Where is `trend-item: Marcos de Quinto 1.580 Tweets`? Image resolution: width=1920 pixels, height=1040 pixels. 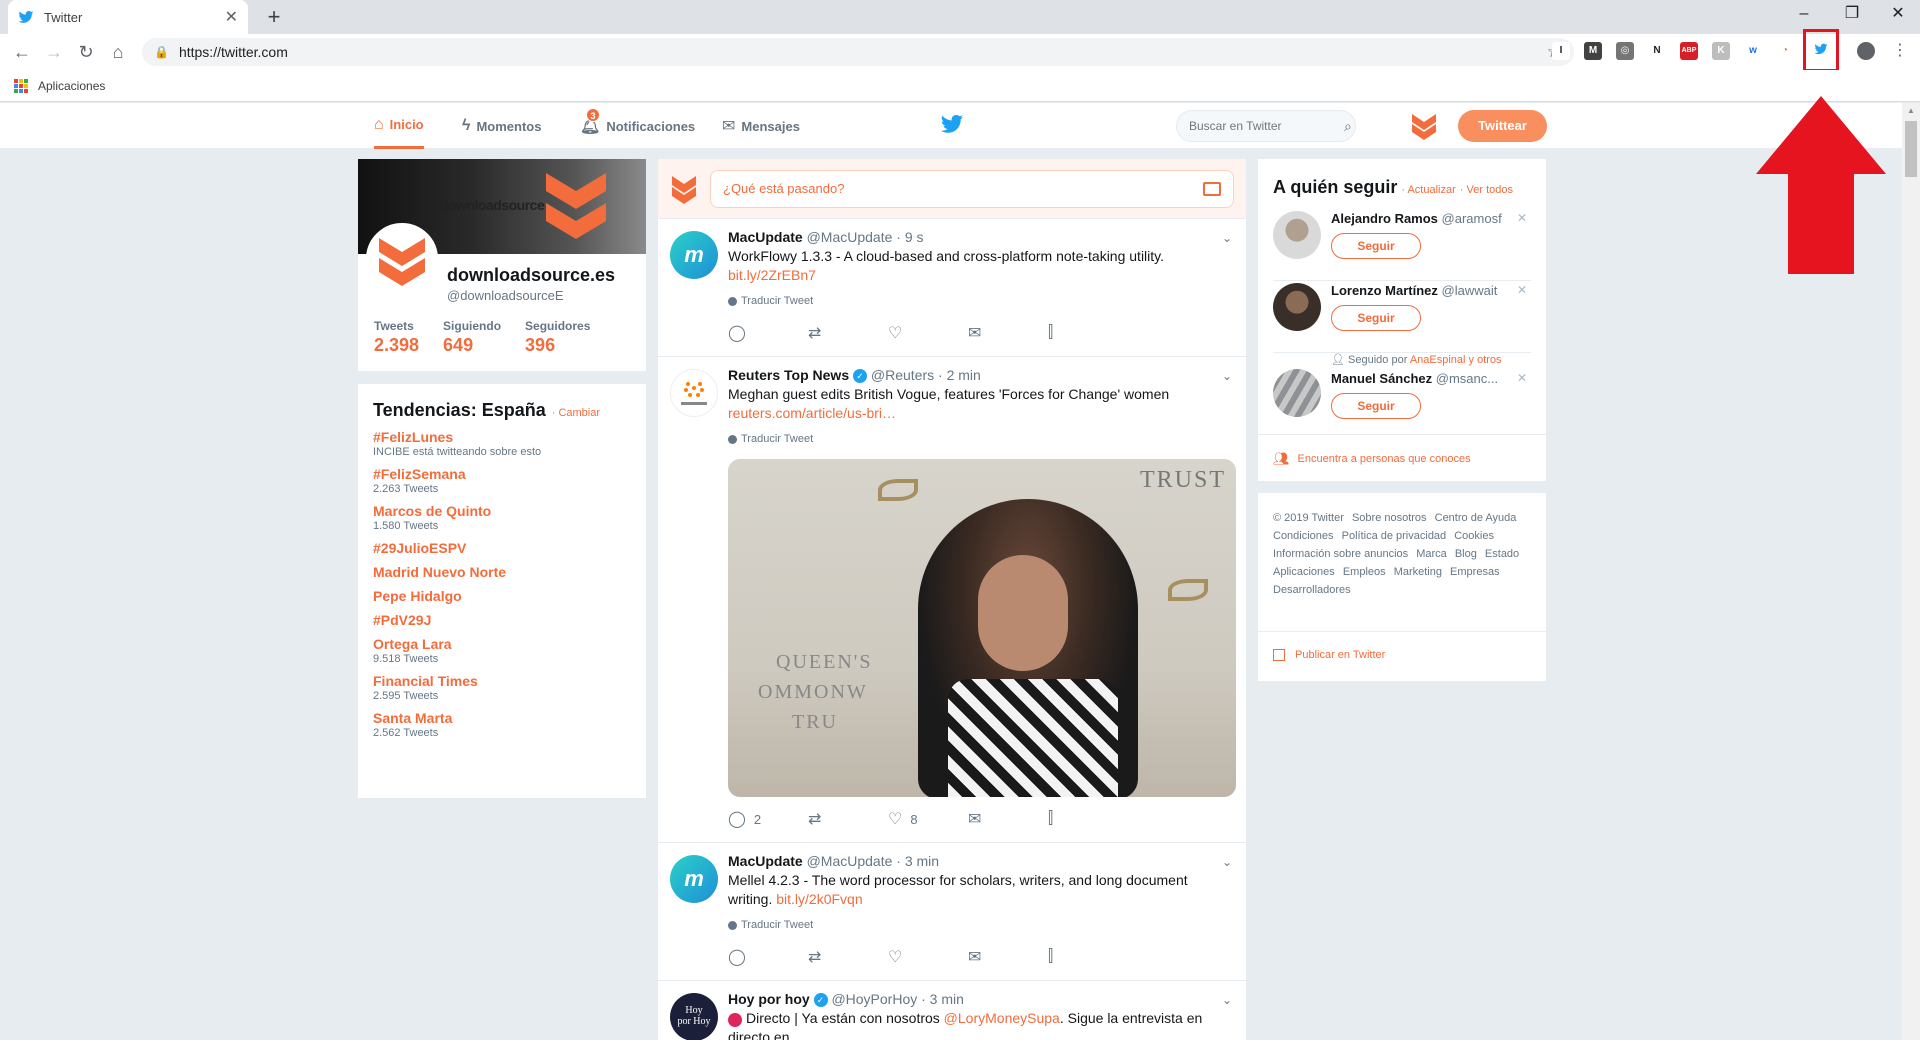 trend-item: Marcos de Quinto 1.580 Tweets is located at coordinates (502, 517).